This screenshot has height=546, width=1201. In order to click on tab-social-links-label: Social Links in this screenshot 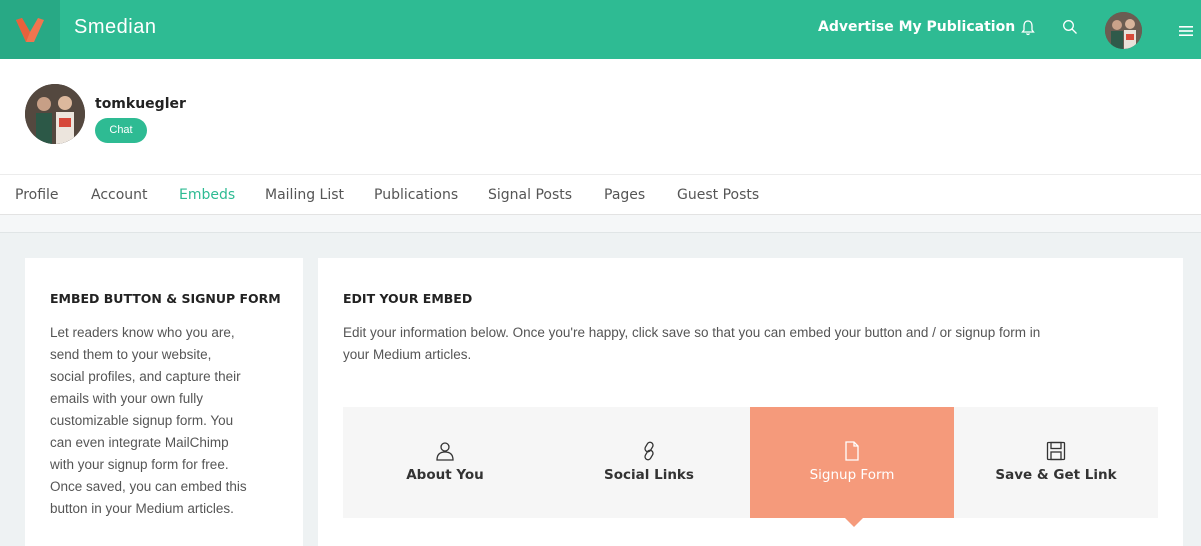, I will do `click(649, 475)`.